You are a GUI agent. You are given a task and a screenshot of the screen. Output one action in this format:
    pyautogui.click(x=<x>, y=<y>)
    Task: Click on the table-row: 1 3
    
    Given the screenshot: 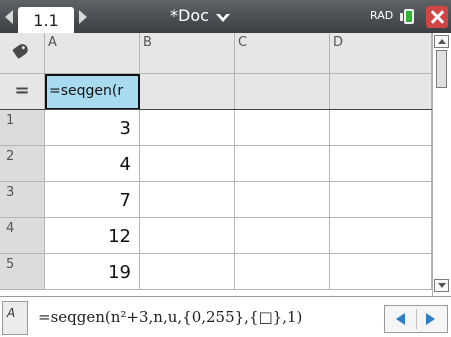 What is the action you would take?
    pyautogui.click(x=216, y=128)
    